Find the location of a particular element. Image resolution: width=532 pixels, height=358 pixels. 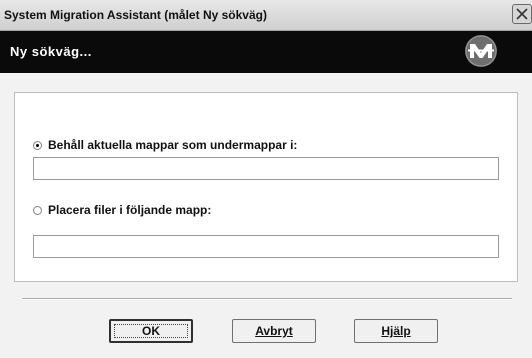

button-separator is located at coordinates (267, 299).